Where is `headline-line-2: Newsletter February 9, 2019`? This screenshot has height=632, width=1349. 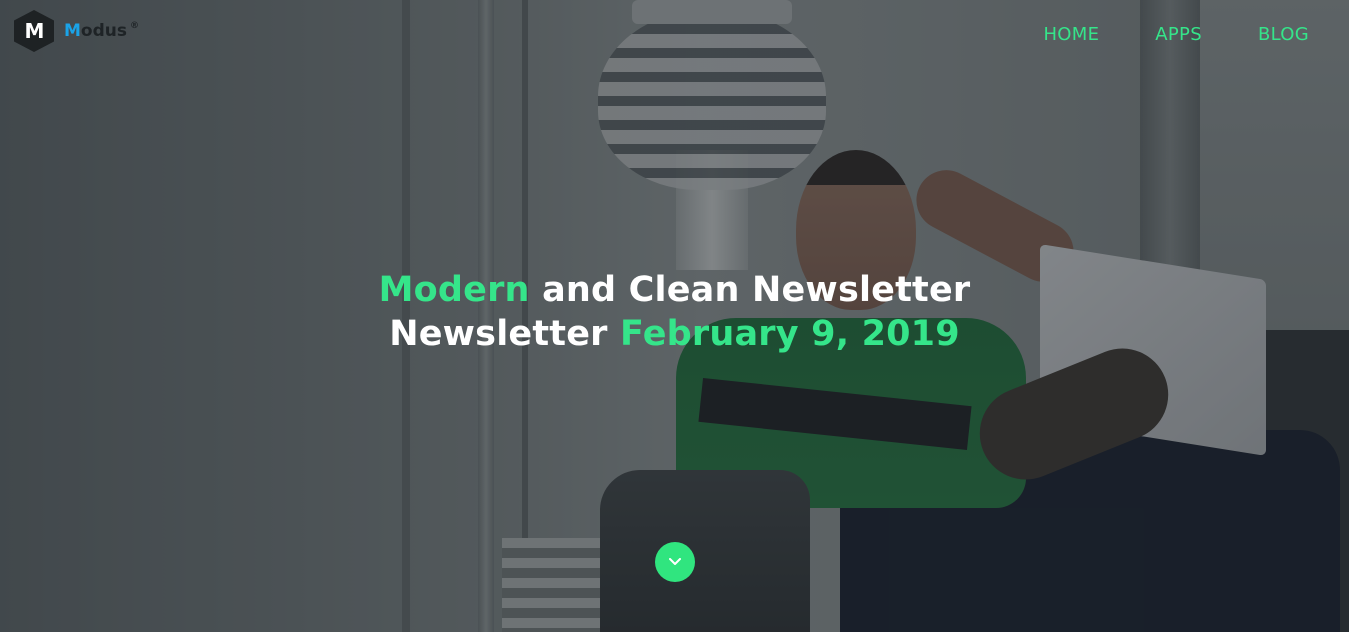
headline-line-2: Newsletter February 9, 2019 is located at coordinates (674, 334).